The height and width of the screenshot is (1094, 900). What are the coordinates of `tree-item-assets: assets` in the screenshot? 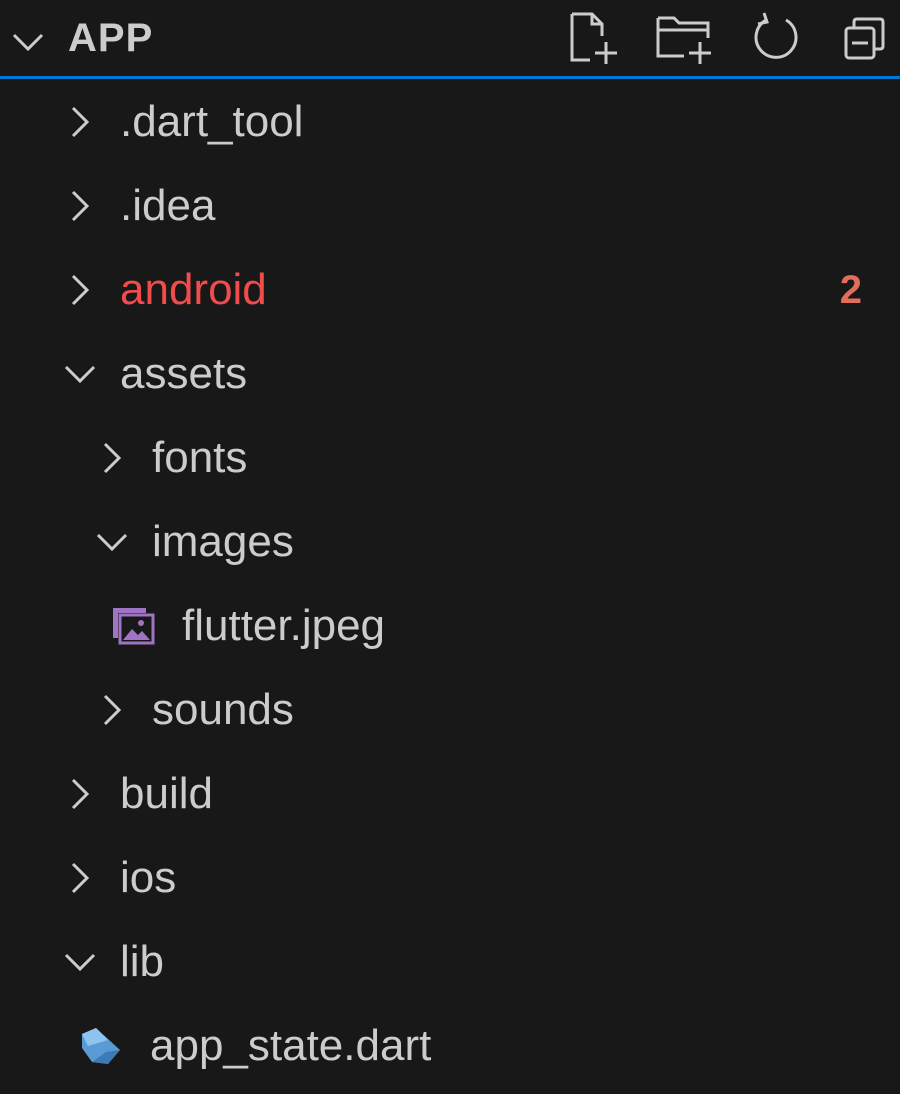 It's located at (450, 374).